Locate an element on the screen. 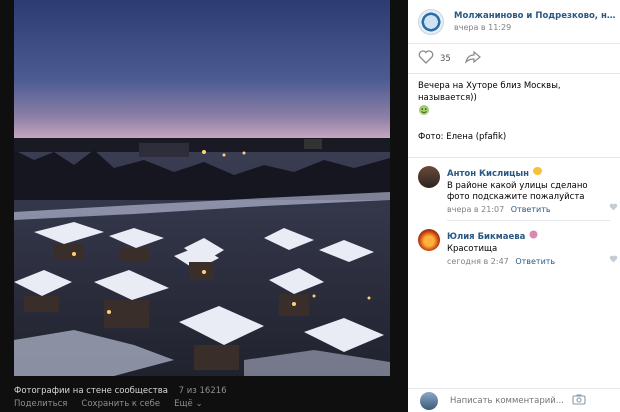  camera-icon is located at coordinates (579, 400).